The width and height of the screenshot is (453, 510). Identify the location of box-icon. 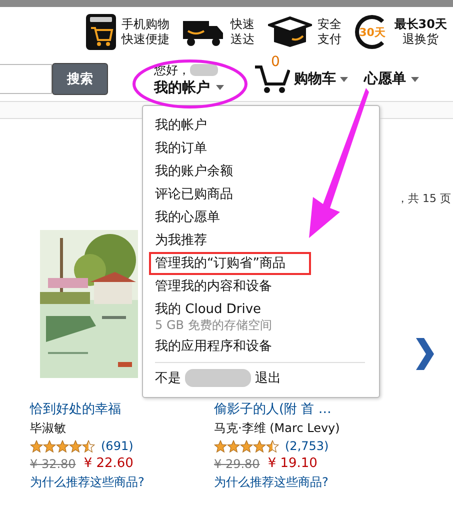
(290, 32).